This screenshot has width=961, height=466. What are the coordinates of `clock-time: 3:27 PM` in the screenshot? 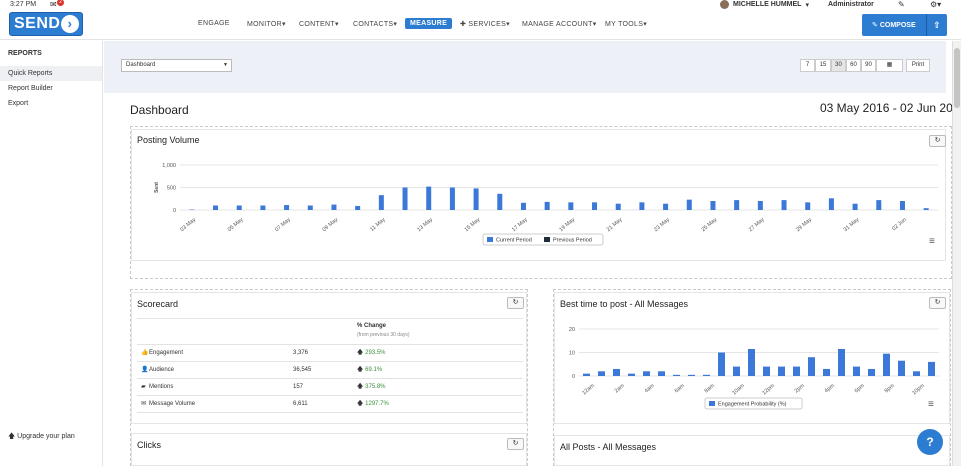 It's located at (23, 4).